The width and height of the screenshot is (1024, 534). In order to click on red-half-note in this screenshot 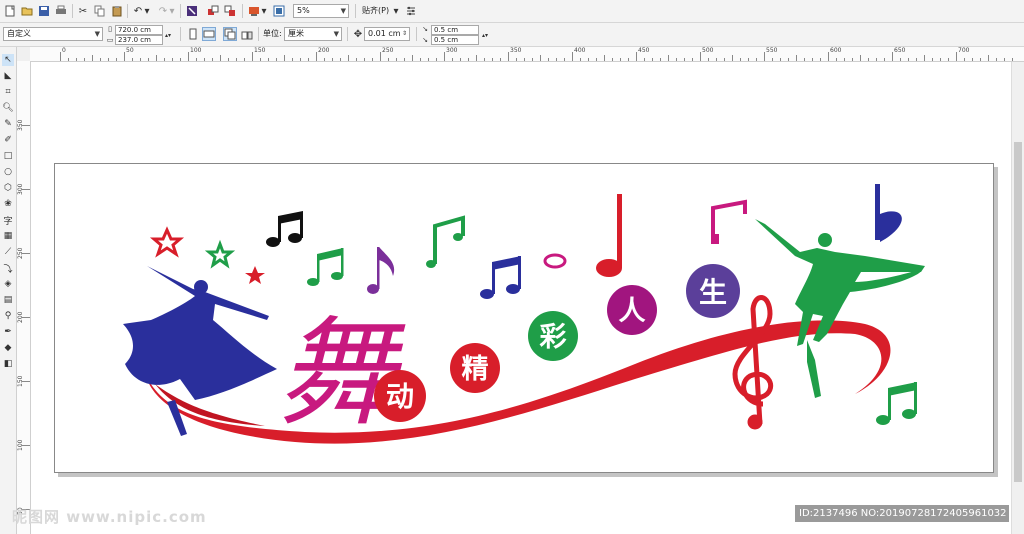, I will do `click(609, 235)`.